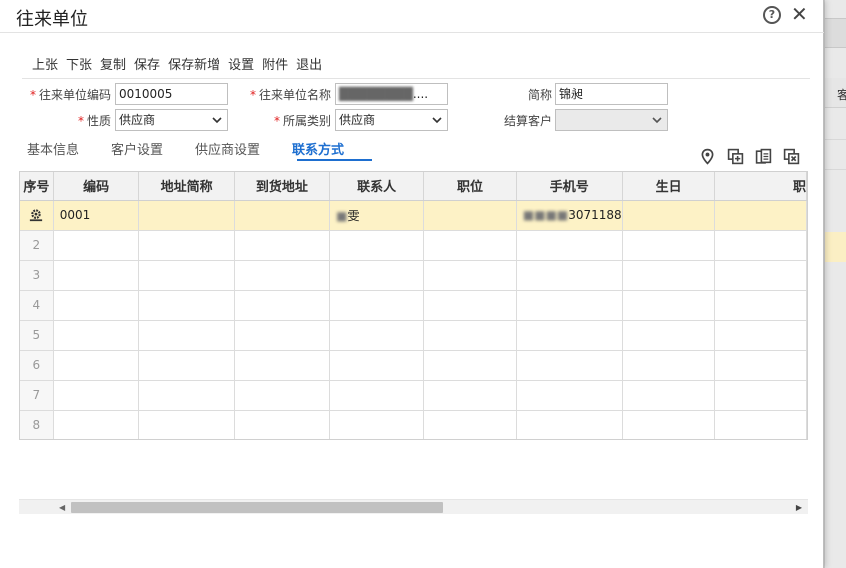 Image resolution: width=846 pixels, height=568 pixels. What do you see at coordinates (147, 63) in the screenshot?
I see `save-button: 保存` at bounding box center [147, 63].